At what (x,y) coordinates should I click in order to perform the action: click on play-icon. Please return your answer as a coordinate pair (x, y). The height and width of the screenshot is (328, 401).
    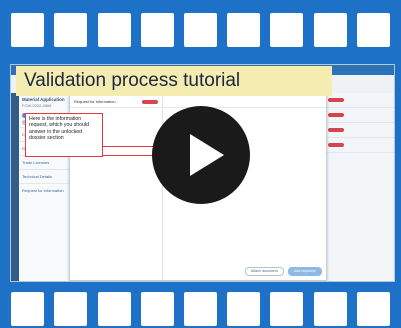
    Looking at the image, I should click on (207, 155).